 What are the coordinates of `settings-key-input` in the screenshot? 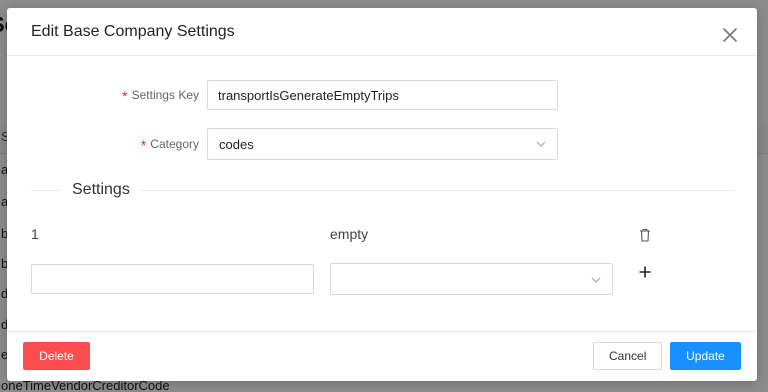 It's located at (382, 95).